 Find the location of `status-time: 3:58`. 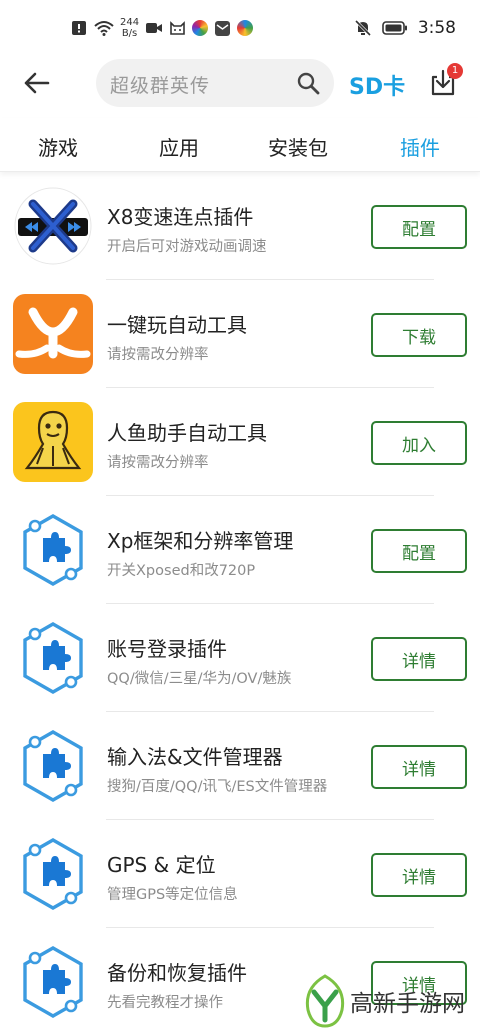

status-time: 3:58 is located at coordinates (436, 28).